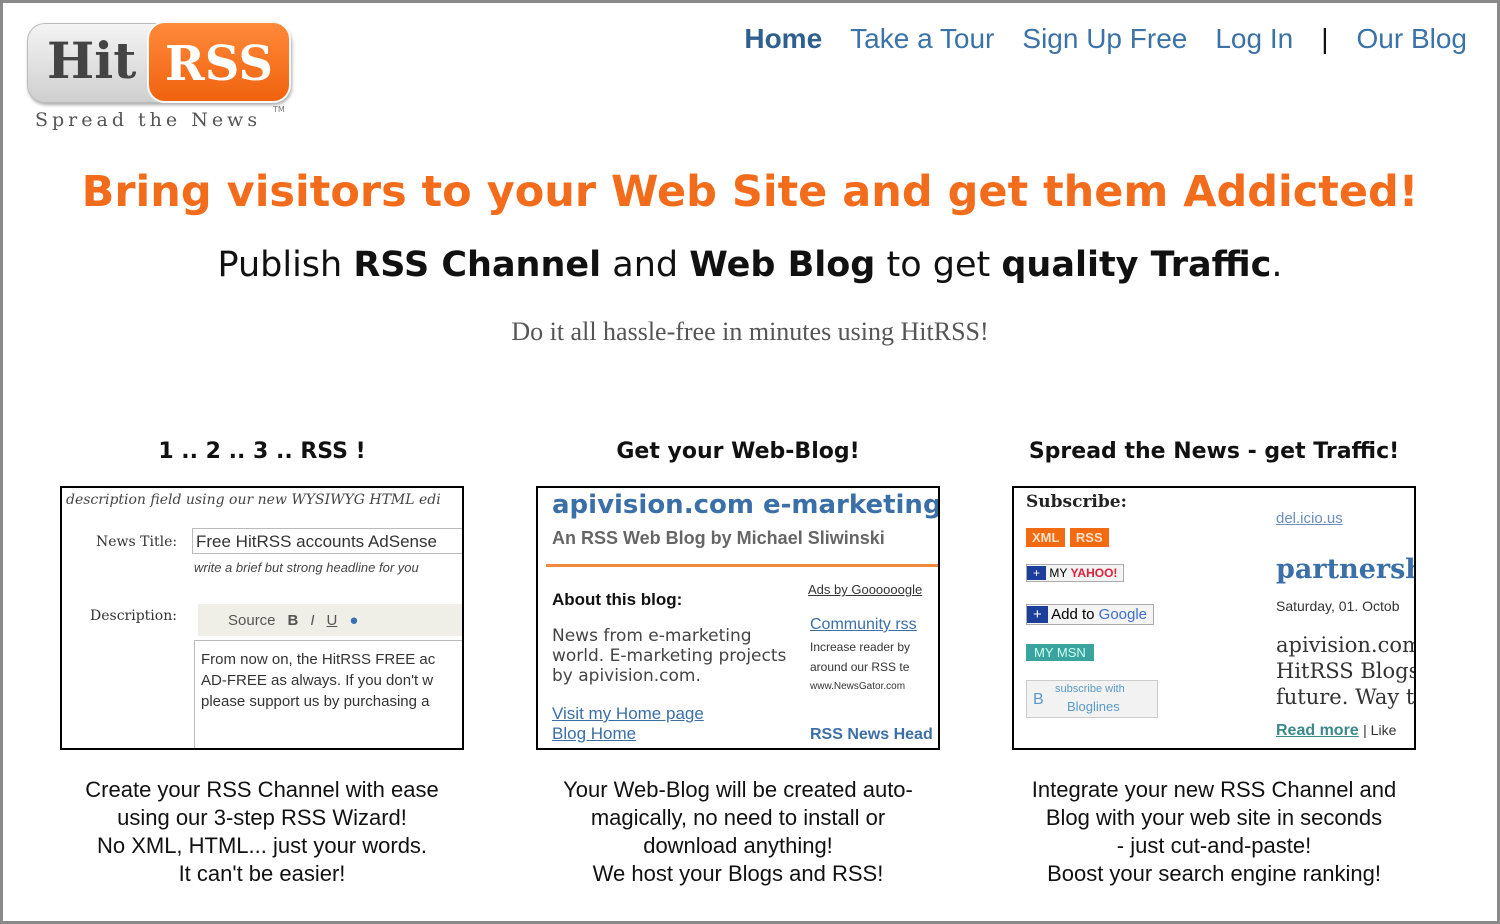 Image resolution: width=1500 pixels, height=924 pixels. What do you see at coordinates (738, 845) in the screenshot?
I see `desc-line: download anything!` at bounding box center [738, 845].